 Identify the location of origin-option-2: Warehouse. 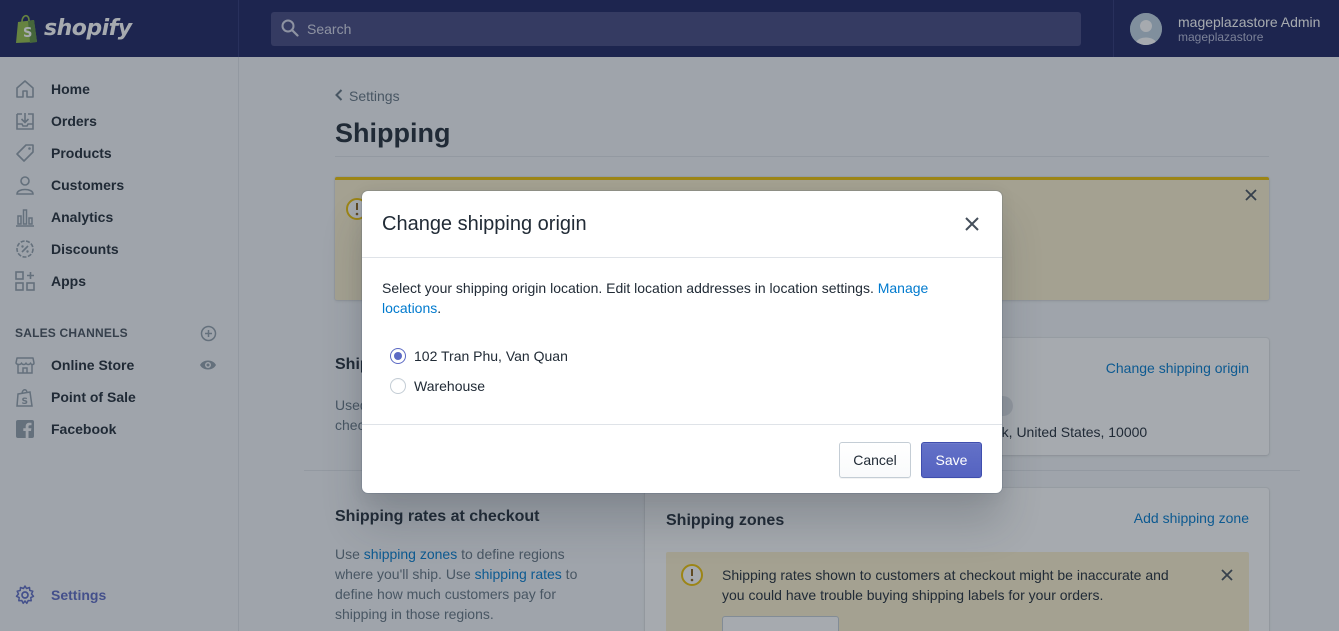
(437, 386).